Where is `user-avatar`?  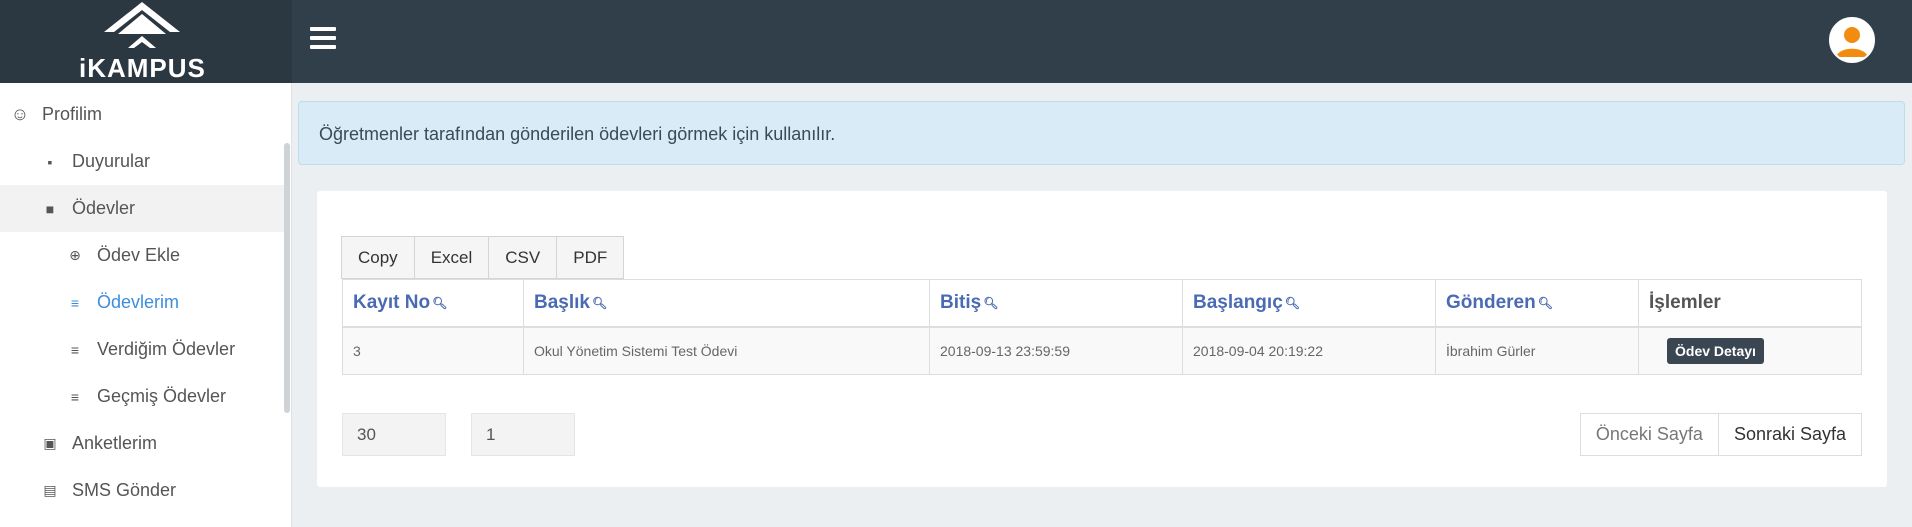 user-avatar is located at coordinates (1852, 40).